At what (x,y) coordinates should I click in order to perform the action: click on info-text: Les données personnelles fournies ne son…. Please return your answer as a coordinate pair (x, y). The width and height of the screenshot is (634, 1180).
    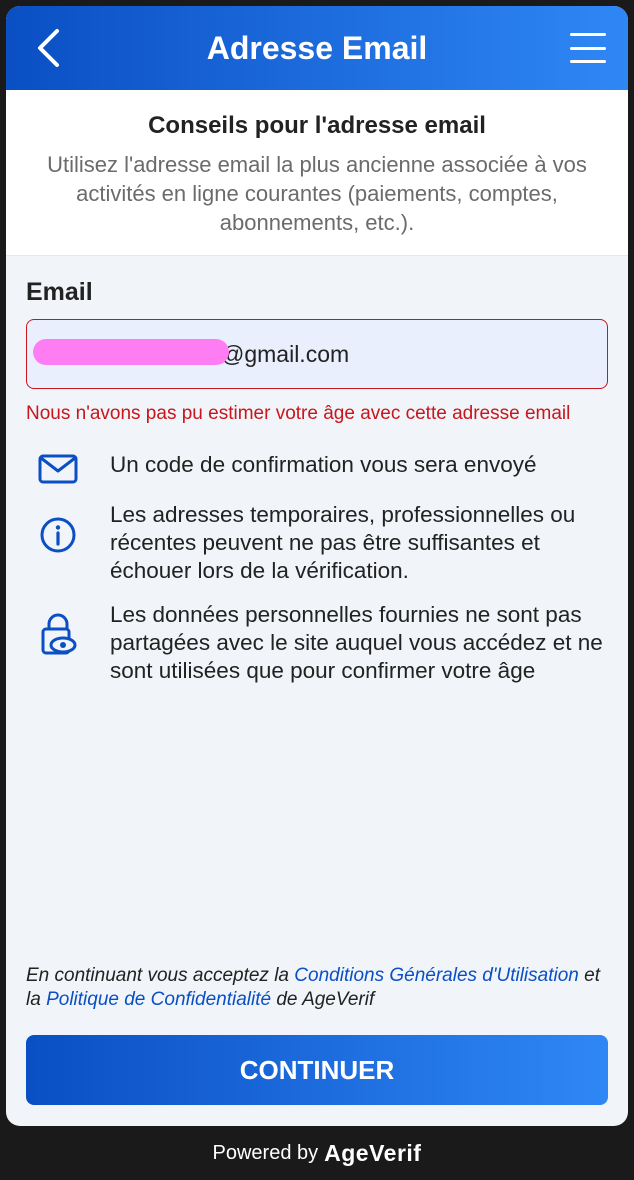
    Looking at the image, I should click on (356, 642).